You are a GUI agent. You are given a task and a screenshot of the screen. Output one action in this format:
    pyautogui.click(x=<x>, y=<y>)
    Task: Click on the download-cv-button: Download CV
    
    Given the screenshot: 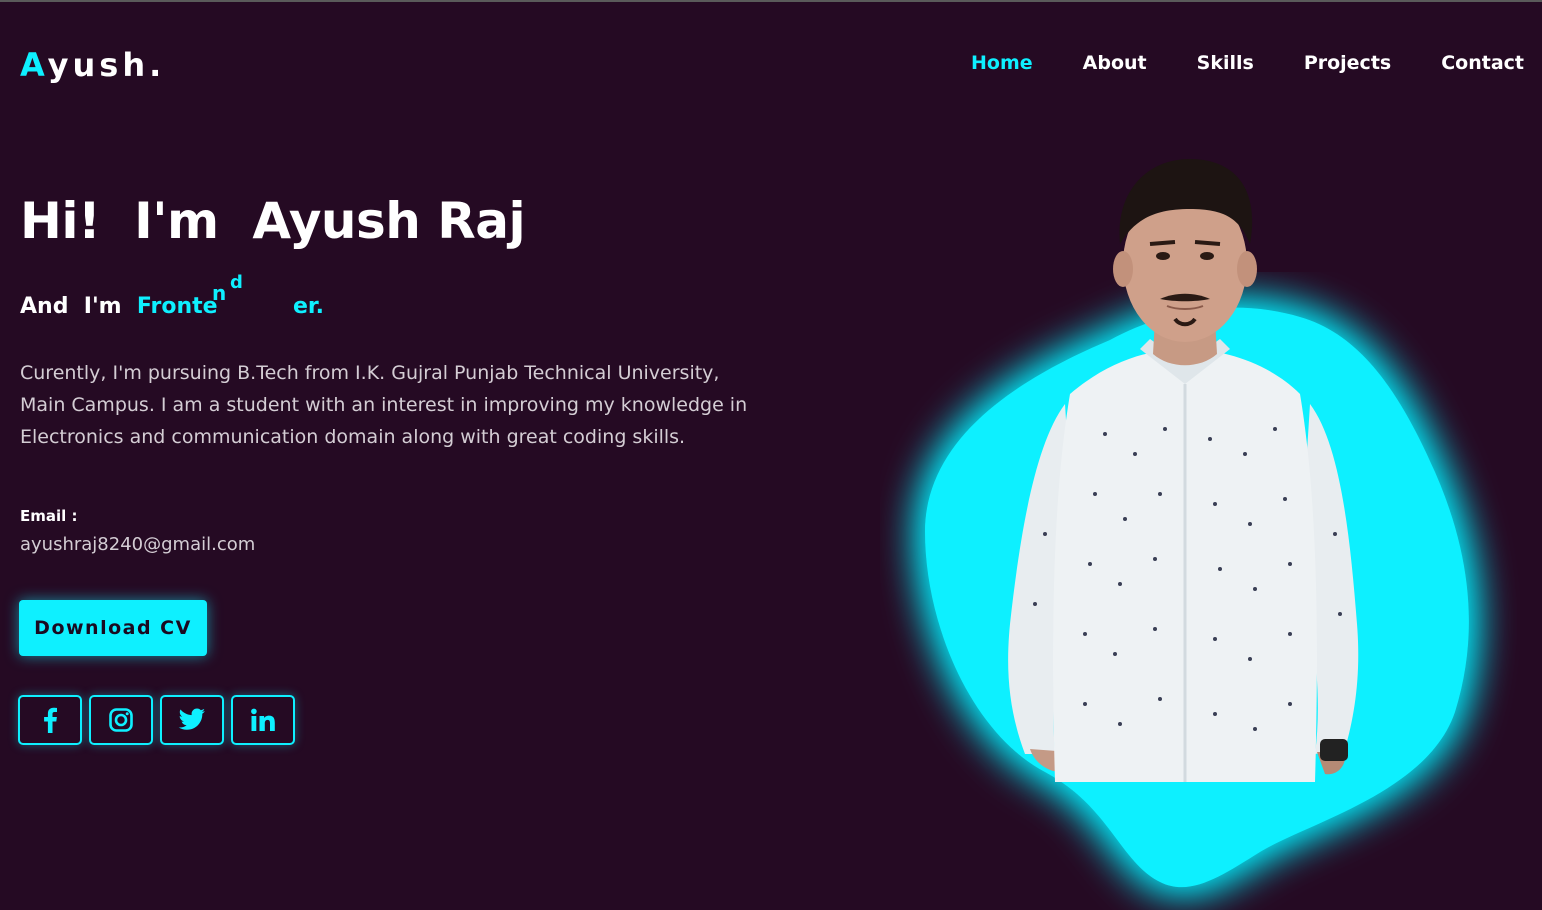 What is the action you would take?
    pyautogui.click(x=113, y=628)
    